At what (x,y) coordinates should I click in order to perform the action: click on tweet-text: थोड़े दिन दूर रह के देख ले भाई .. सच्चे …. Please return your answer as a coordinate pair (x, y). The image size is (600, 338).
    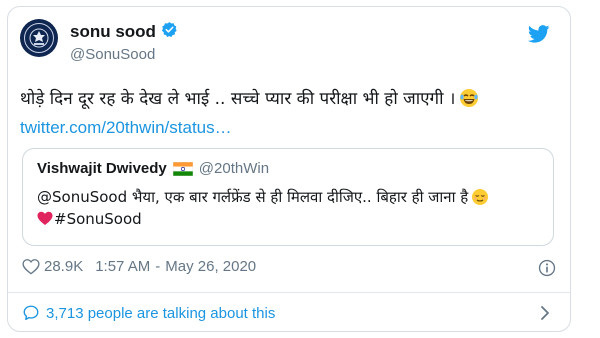
    Looking at the image, I should click on (290, 99).